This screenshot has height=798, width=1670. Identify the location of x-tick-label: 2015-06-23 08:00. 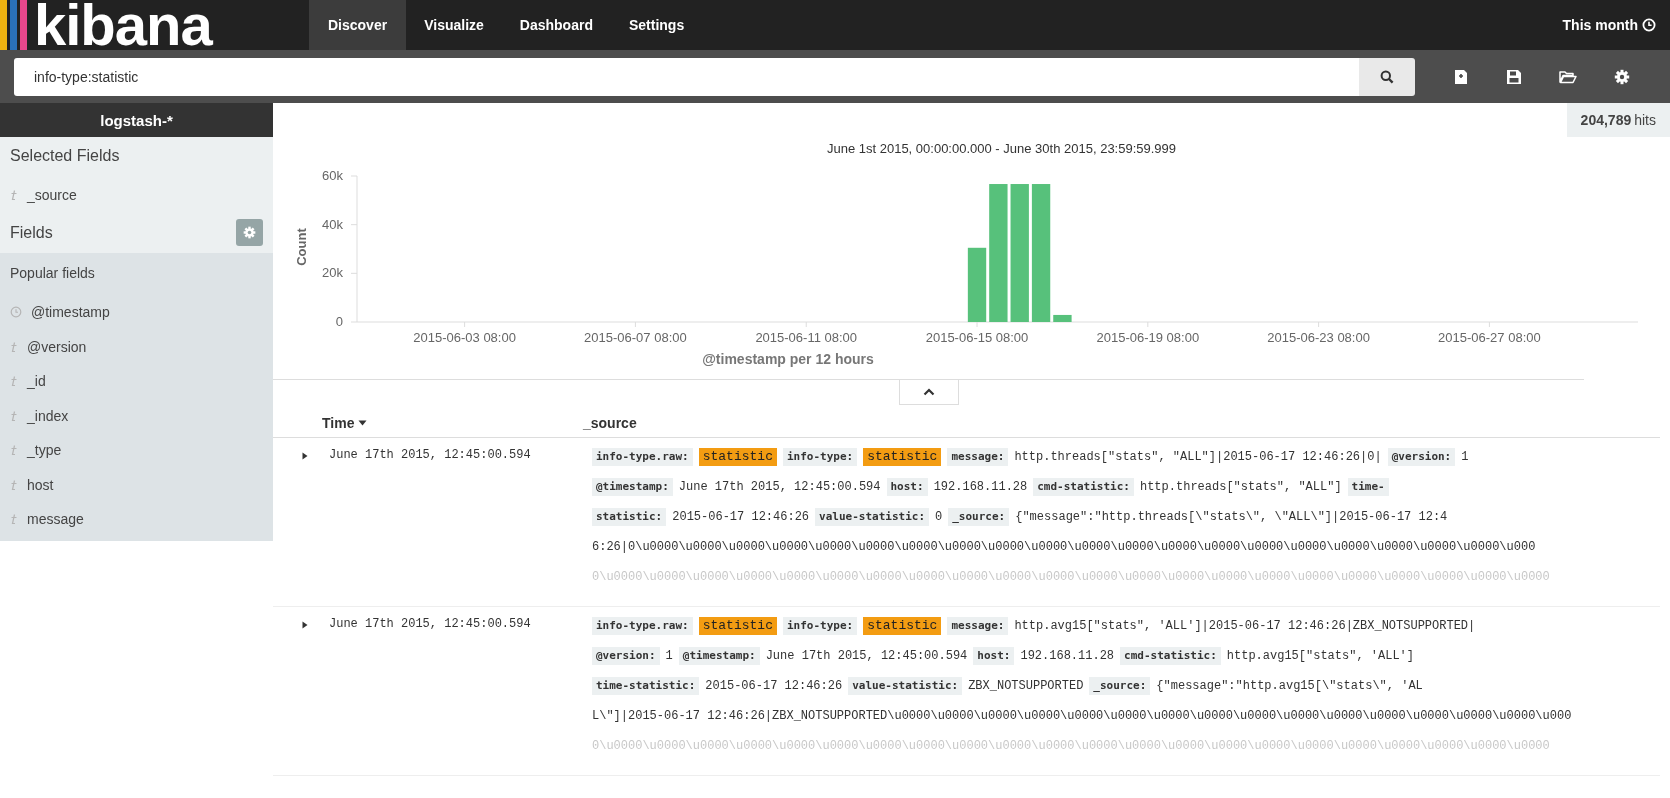
(1318, 337).